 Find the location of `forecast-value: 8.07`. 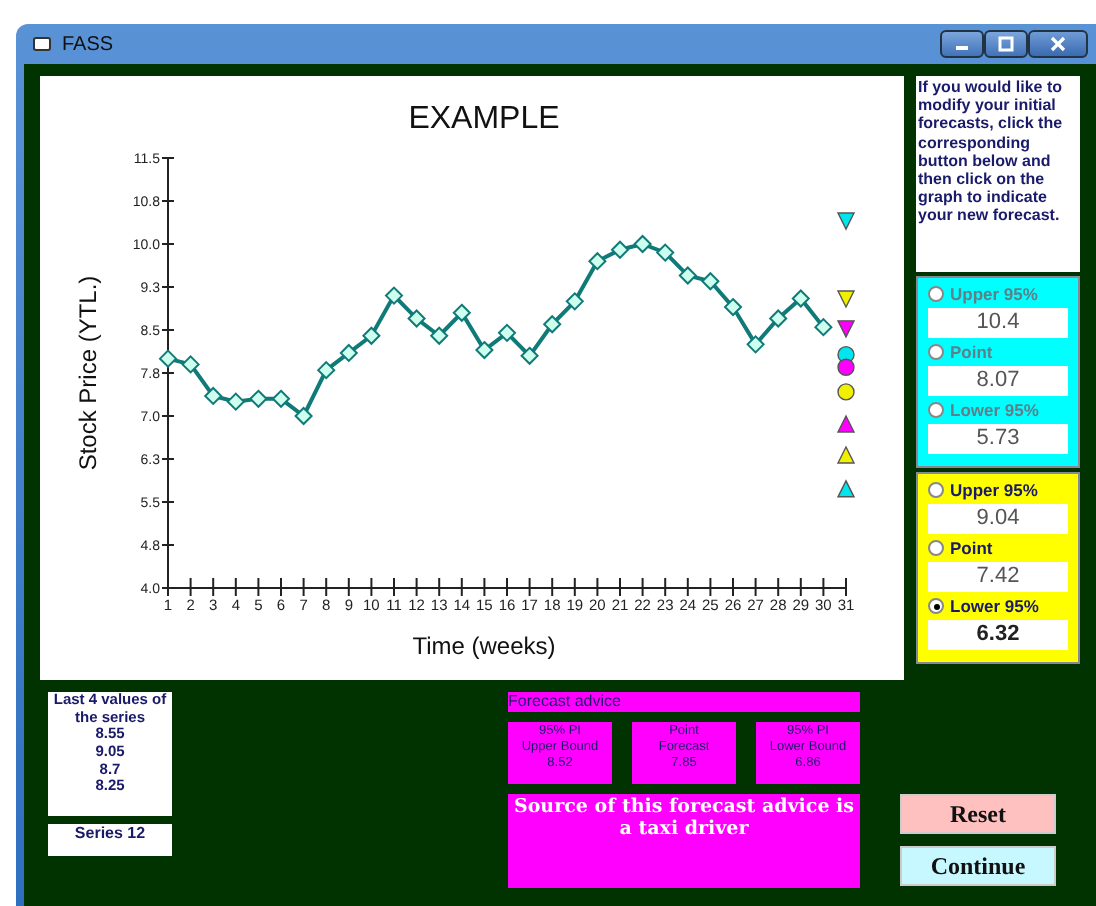

forecast-value: 8.07 is located at coordinates (998, 381).